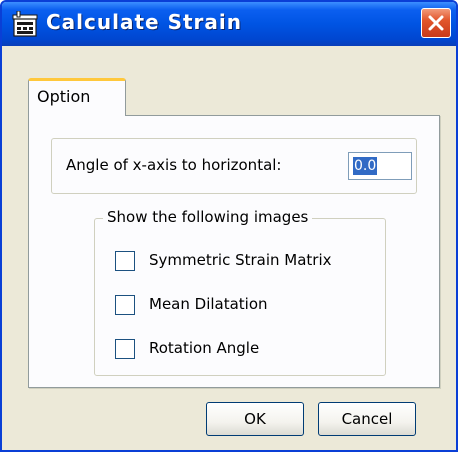  What do you see at coordinates (367, 419) in the screenshot?
I see `cancel-button: Cancel` at bounding box center [367, 419].